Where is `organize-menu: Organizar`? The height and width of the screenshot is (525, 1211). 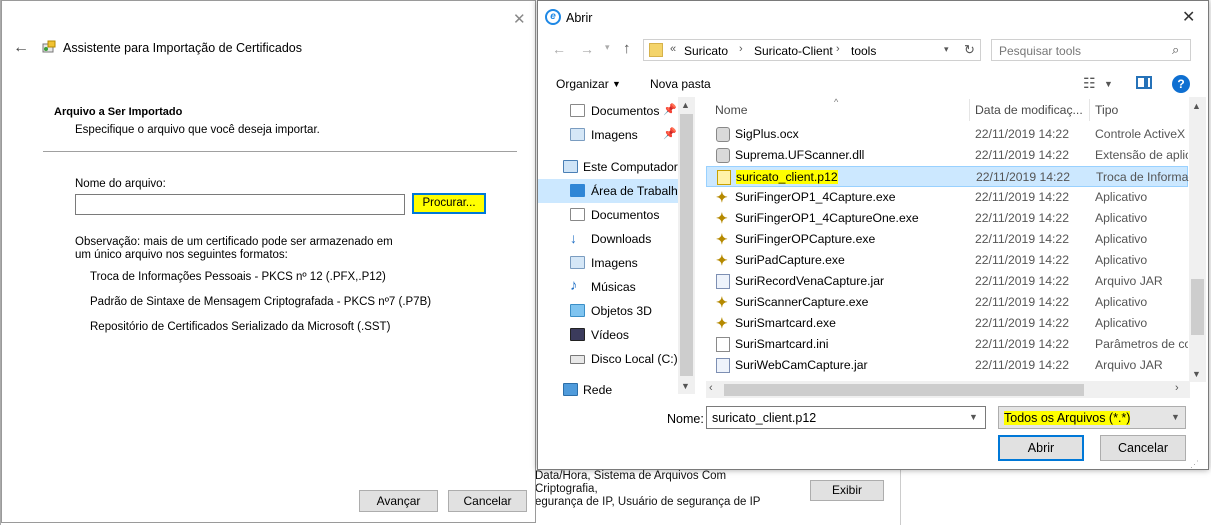 organize-menu: Organizar is located at coordinates (582, 84).